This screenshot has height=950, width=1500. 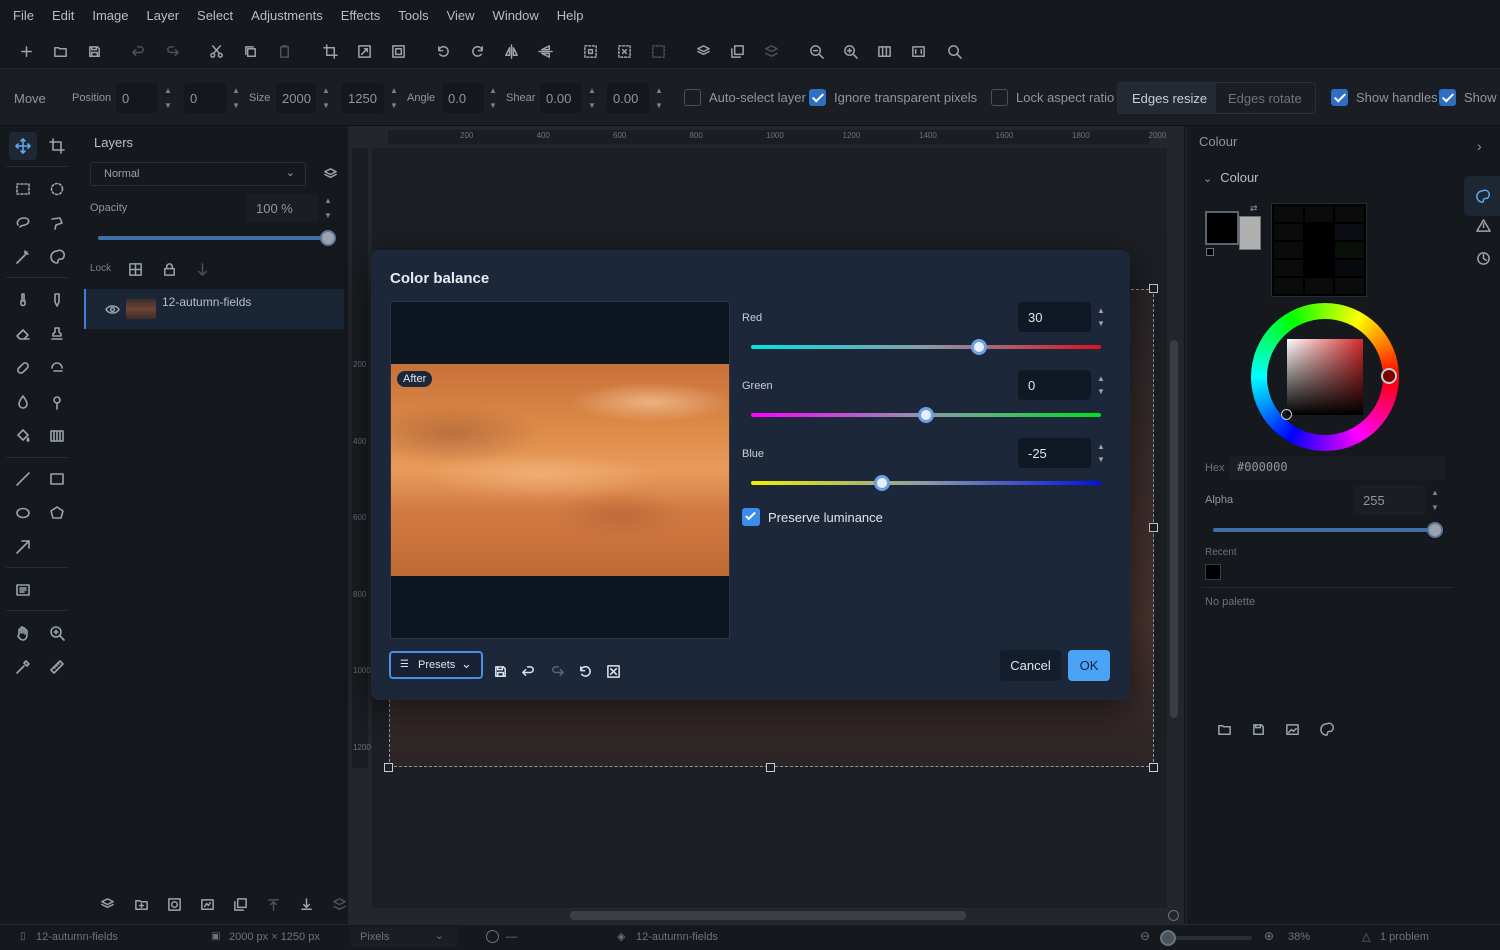 What do you see at coordinates (999, 97) in the screenshot?
I see `lock-aspect-checkbox` at bounding box center [999, 97].